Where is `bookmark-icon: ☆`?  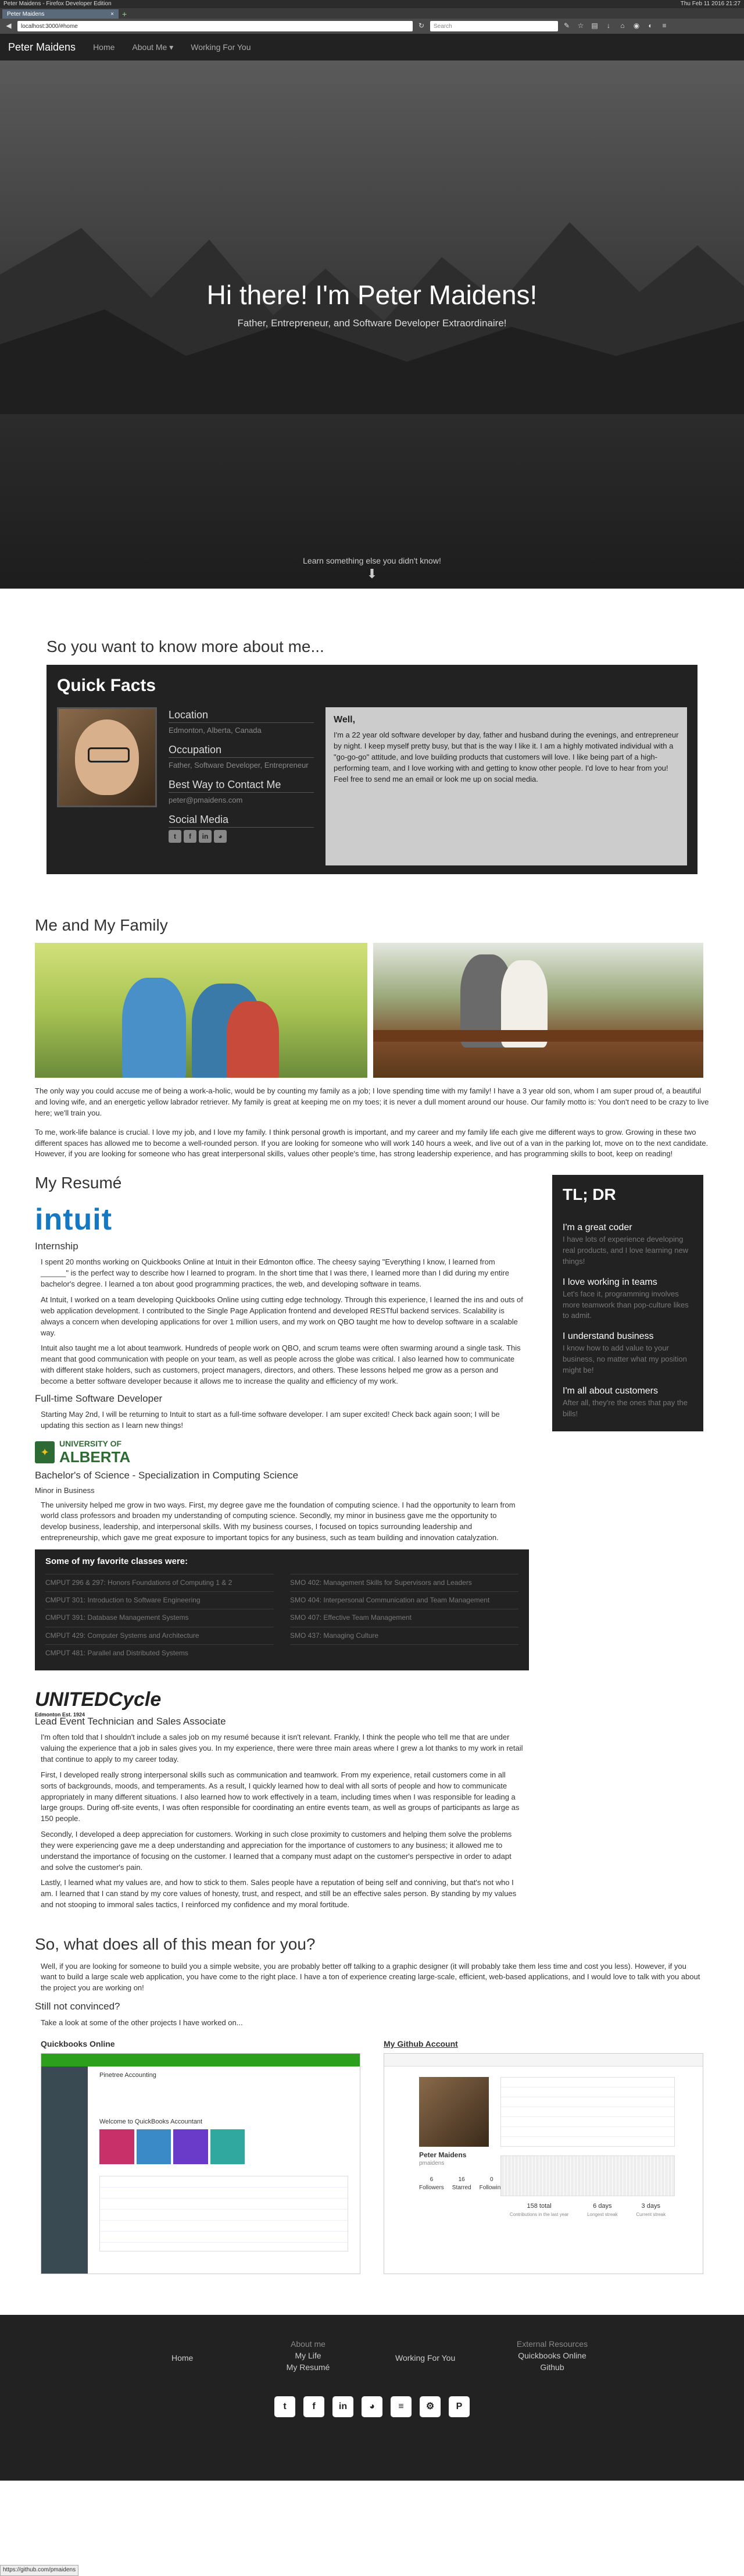
bookmark-icon: ☆ is located at coordinates (581, 26).